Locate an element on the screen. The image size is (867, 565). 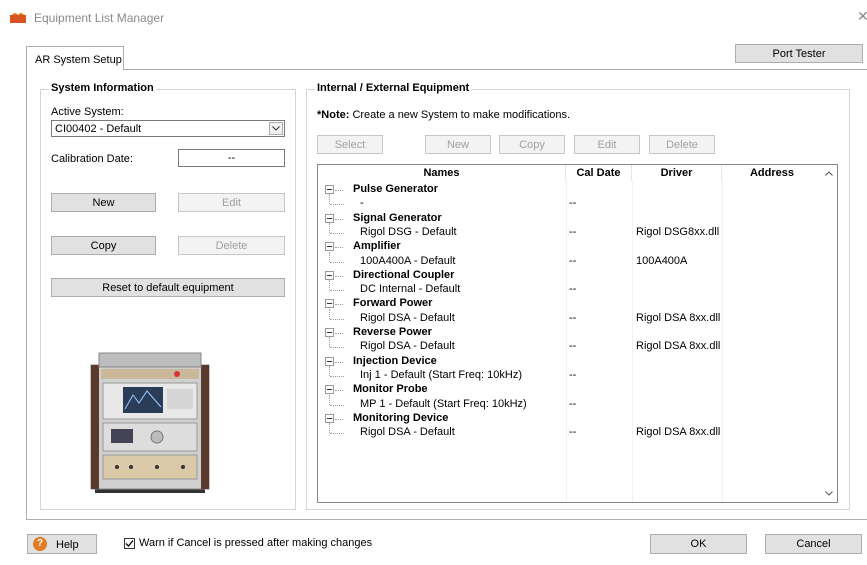
tree-group-name: Forward Power is located at coordinates (393, 303).